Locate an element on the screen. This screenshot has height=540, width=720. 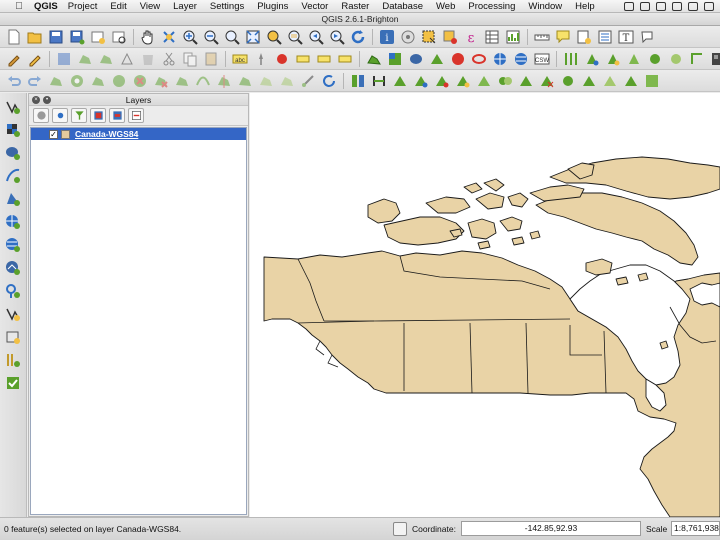
offset-curve-icon is located at coordinates (202, 81).